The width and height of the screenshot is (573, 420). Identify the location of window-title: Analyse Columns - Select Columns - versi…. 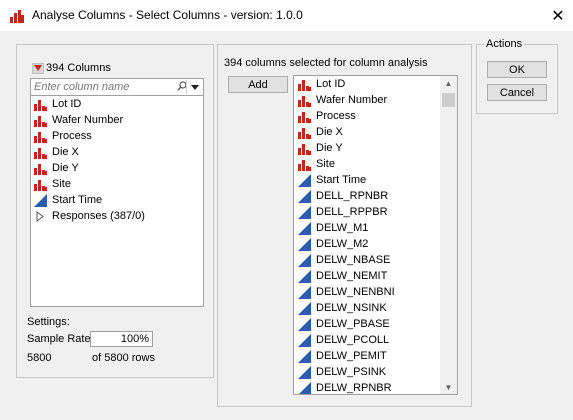
(167, 15).